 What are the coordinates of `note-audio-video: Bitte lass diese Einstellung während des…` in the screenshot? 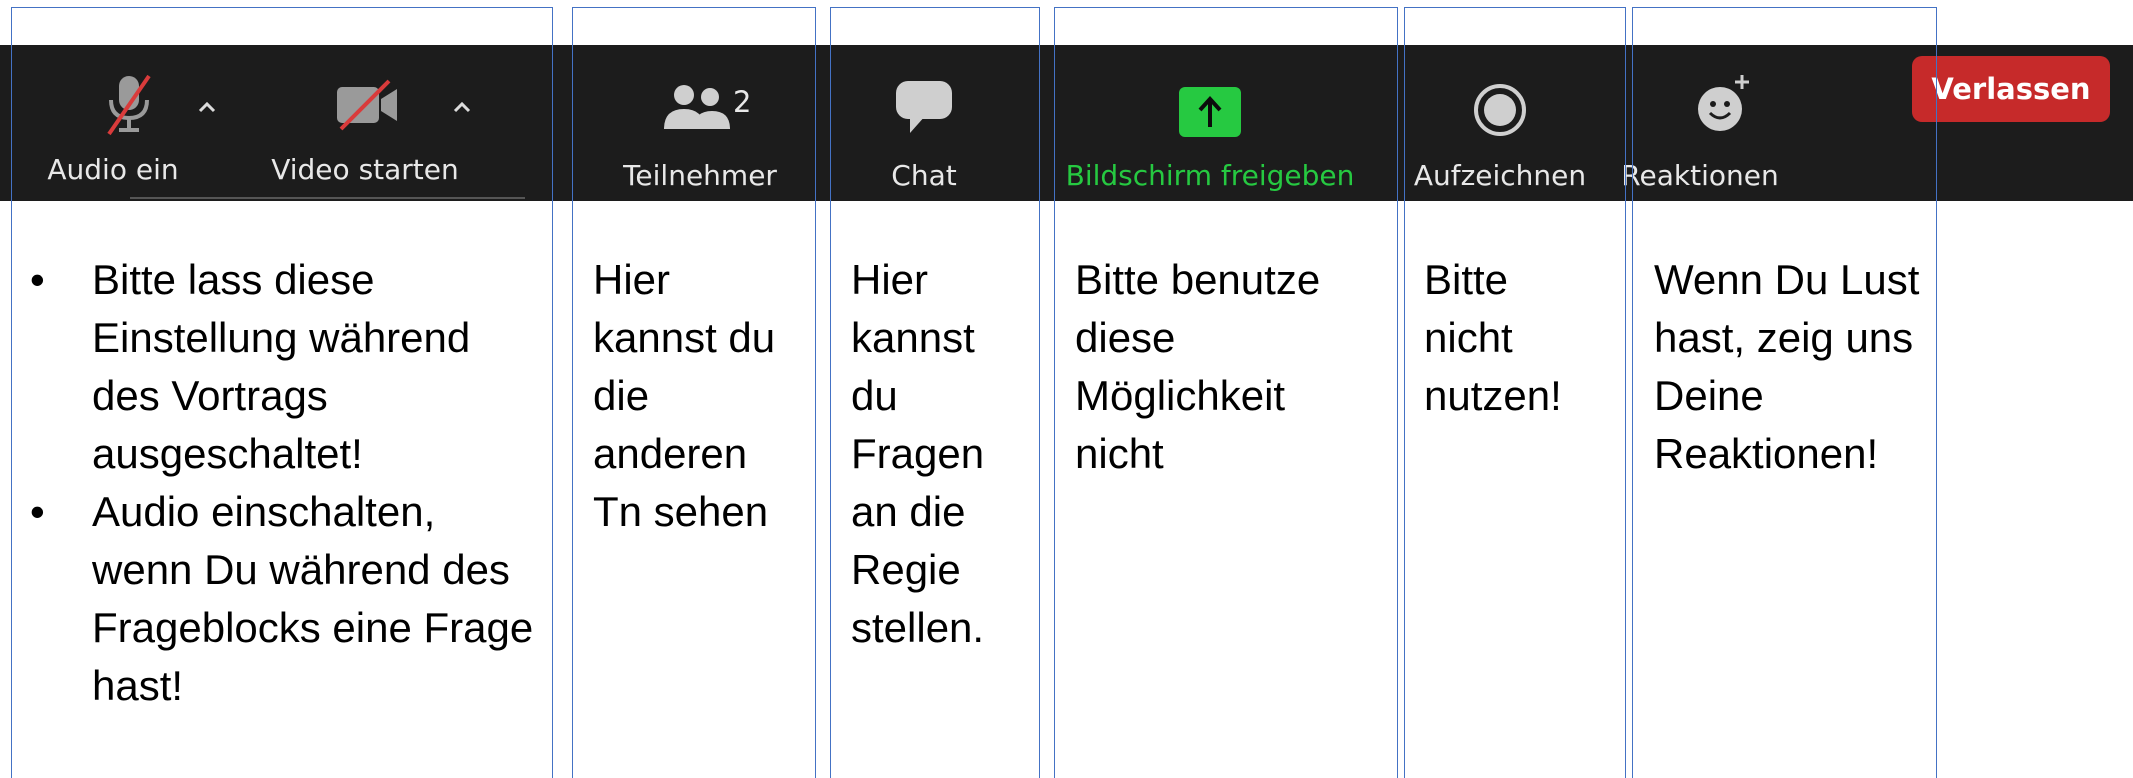 It's located at (285, 483).